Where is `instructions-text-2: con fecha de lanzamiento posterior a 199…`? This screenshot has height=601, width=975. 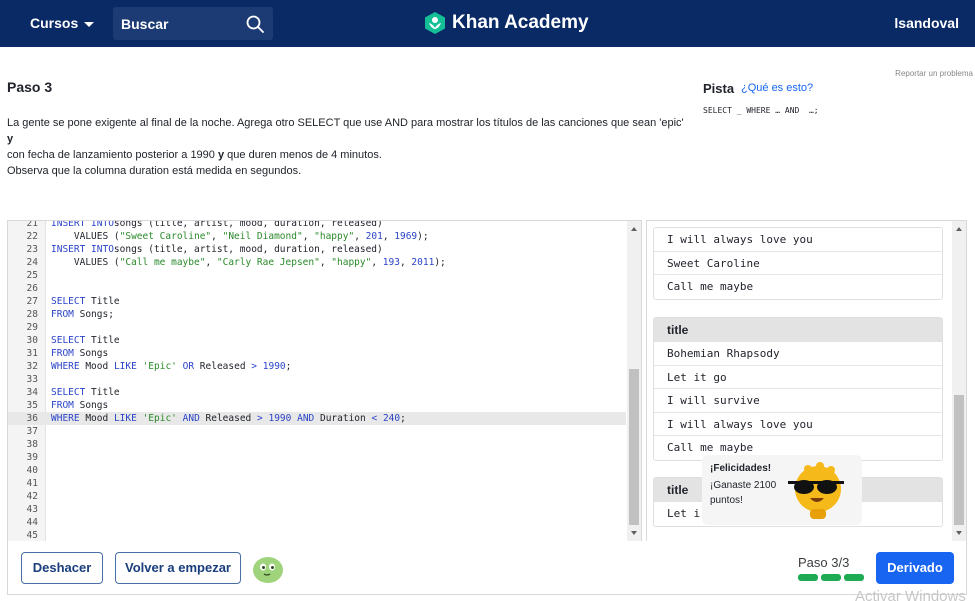
instructions-text-2: con fecha de lanzamiento posterior a 199… is located at coordinates (112, 155).